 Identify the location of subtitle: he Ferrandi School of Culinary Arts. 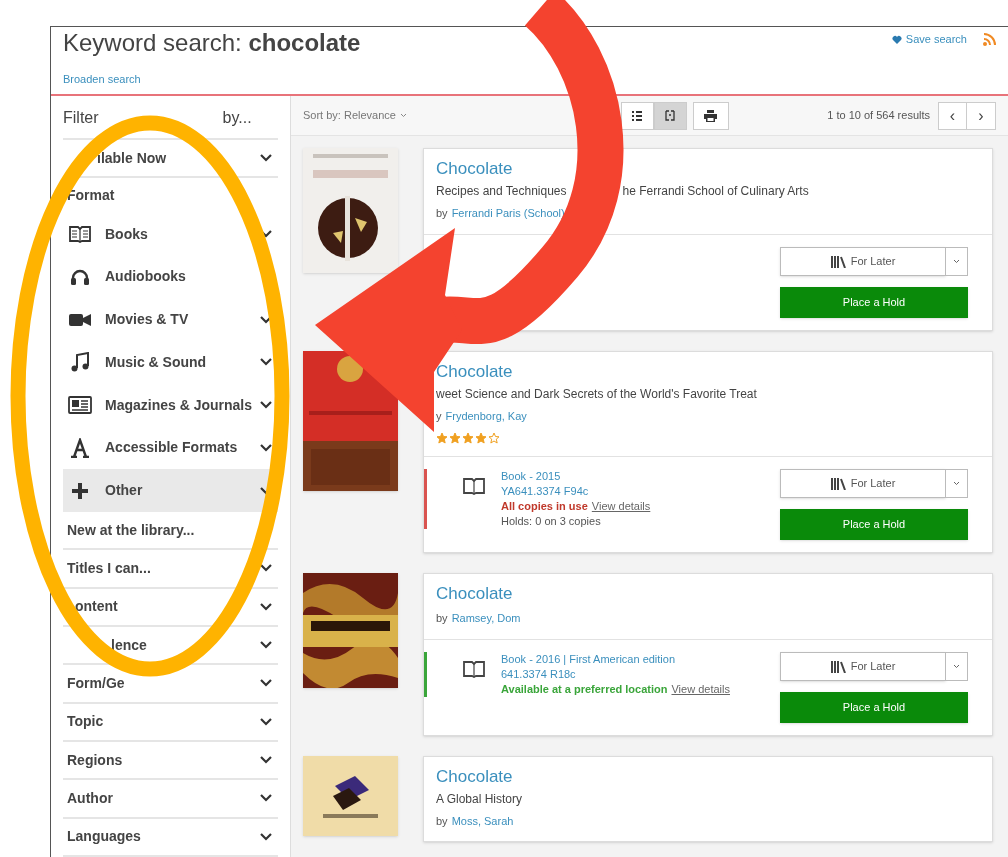
(715, 191).